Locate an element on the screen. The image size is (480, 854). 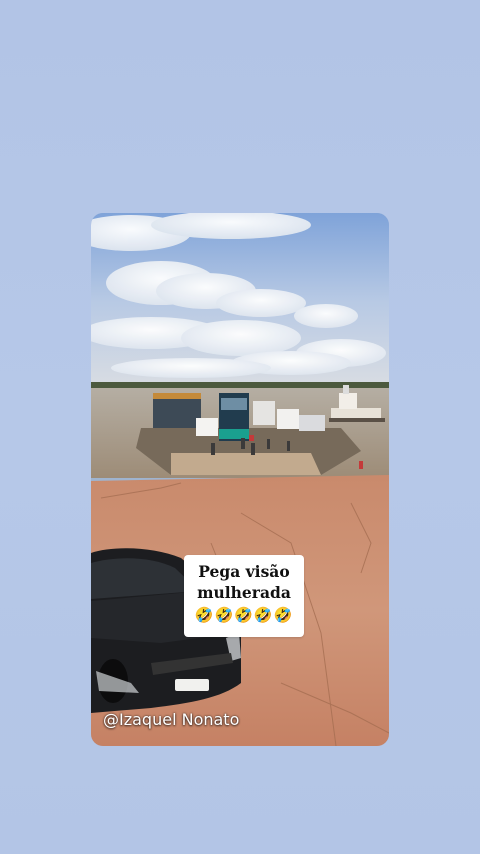
caption-sticker: Pega visão mulherada 🤣🤣🤣🤣🤣 is located at coordinates (244, 596).